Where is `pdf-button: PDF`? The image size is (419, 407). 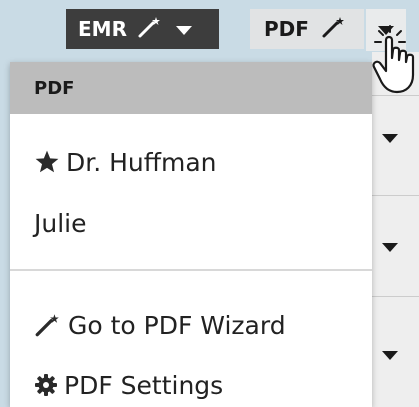 pdf-button: PDF is located at coordinates (307, 29).